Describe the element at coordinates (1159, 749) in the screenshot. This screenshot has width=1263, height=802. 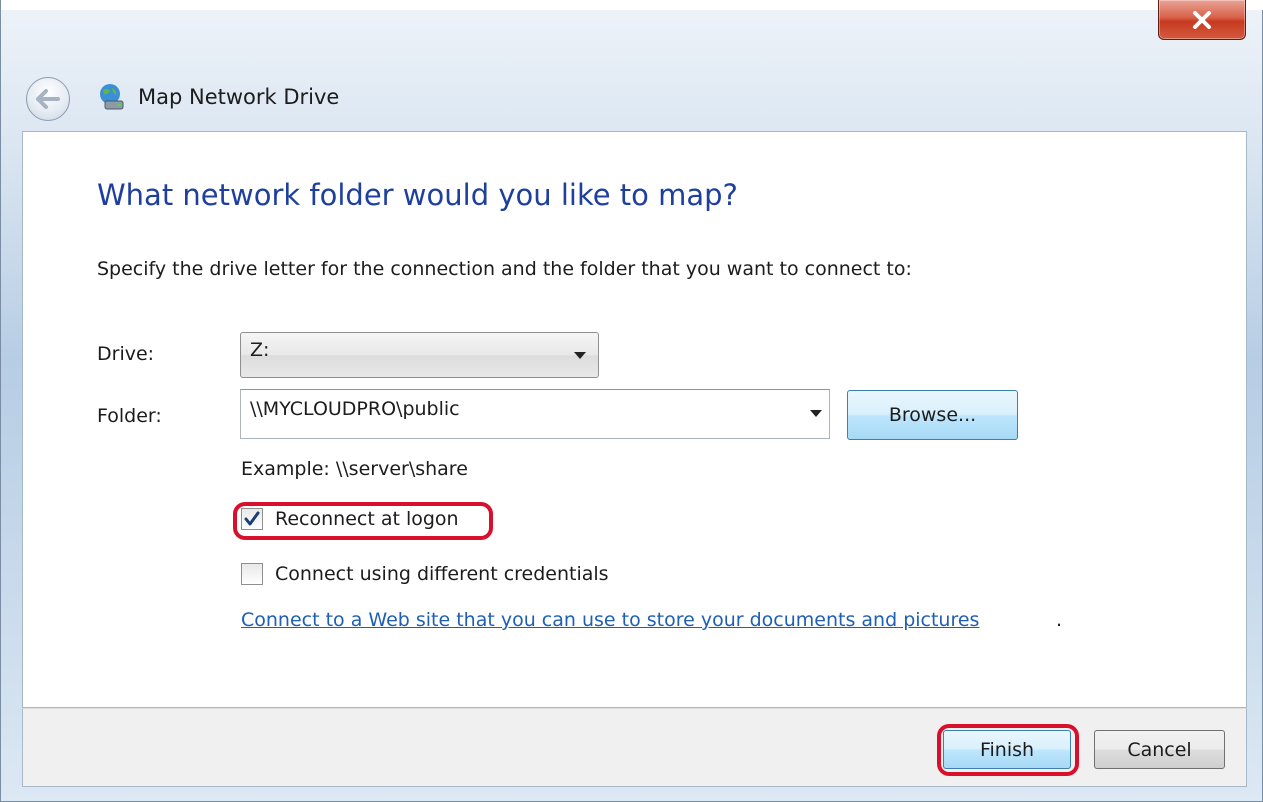
I see `cancel-button: Cancel` at that location.